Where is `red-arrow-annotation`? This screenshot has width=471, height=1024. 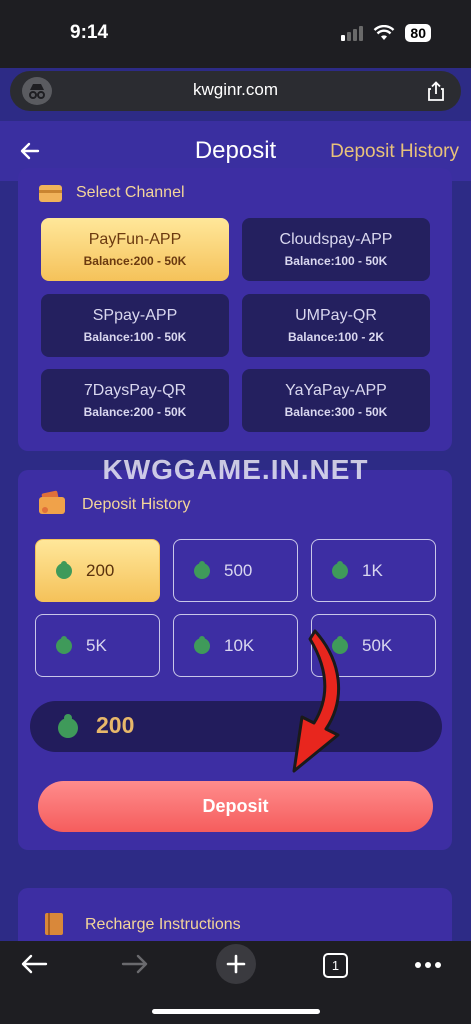
red-arrow-annotation is located at coordinates (316, 701).